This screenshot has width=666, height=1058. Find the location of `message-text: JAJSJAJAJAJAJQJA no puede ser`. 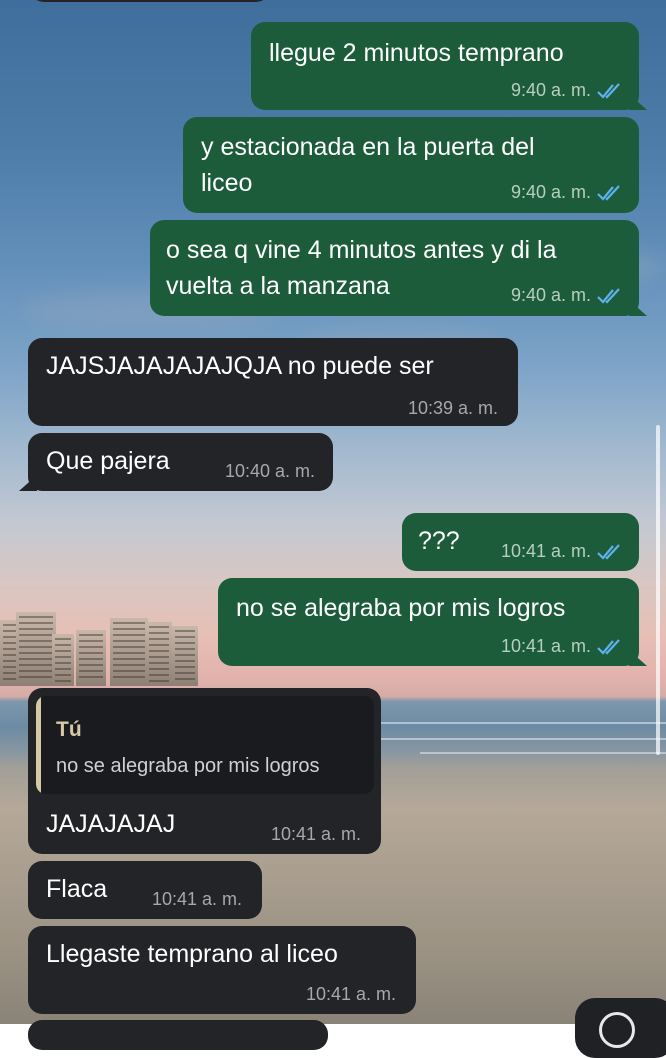

message-text: JAJSJAJAJAJAJQJA no puede ser is located at coordinates (240, 366).